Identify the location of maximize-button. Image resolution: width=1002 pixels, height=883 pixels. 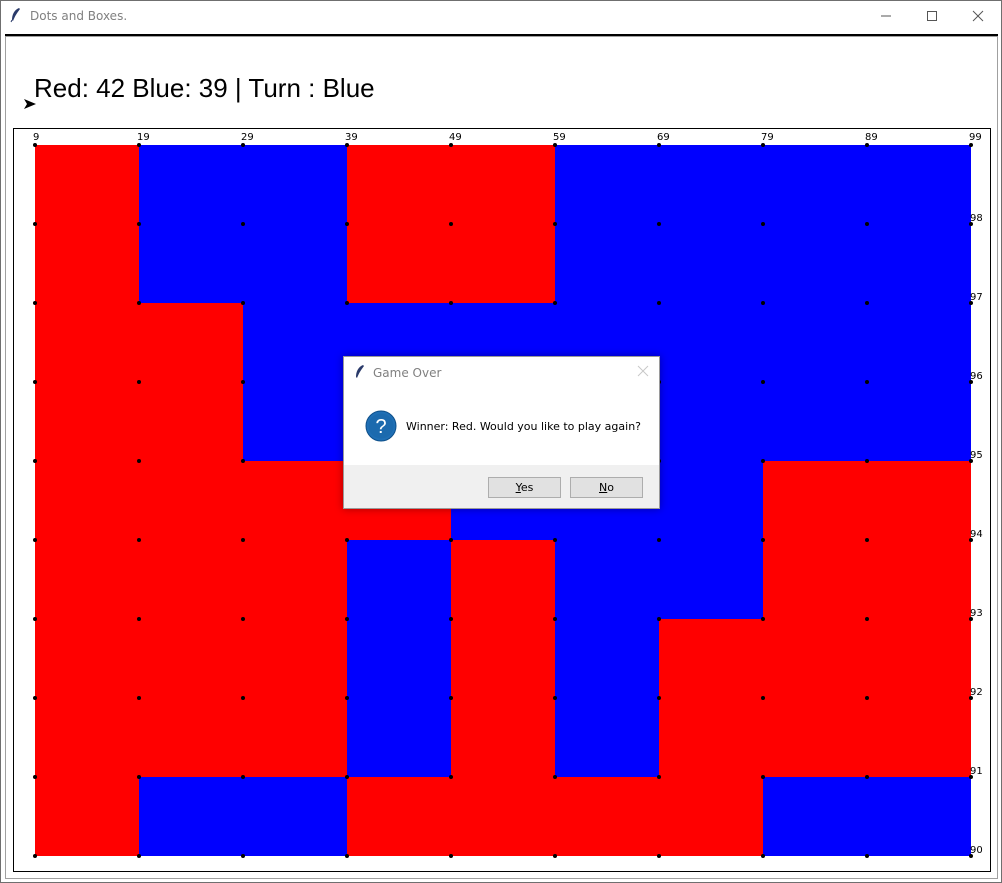
(932, 16).